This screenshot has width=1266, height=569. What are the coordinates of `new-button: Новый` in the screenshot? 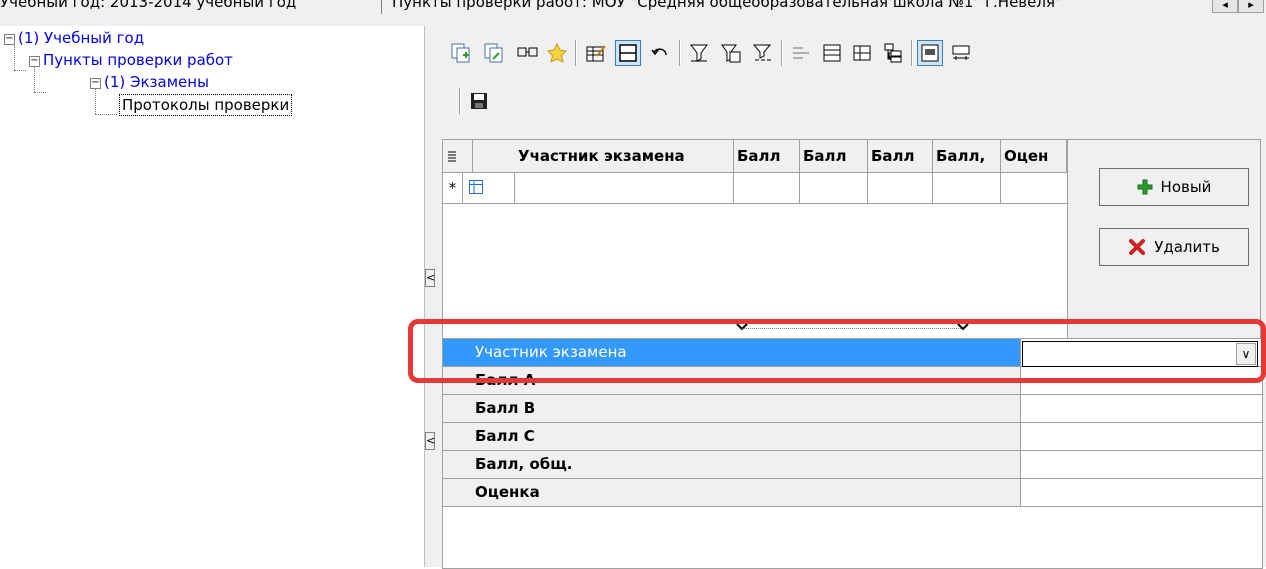 It's located at (1174, 187).